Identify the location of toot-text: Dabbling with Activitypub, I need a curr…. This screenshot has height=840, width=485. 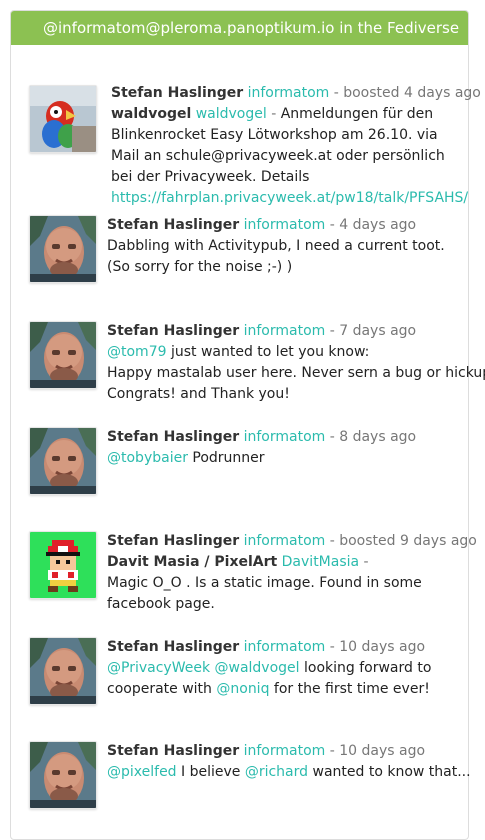
(276, 246).